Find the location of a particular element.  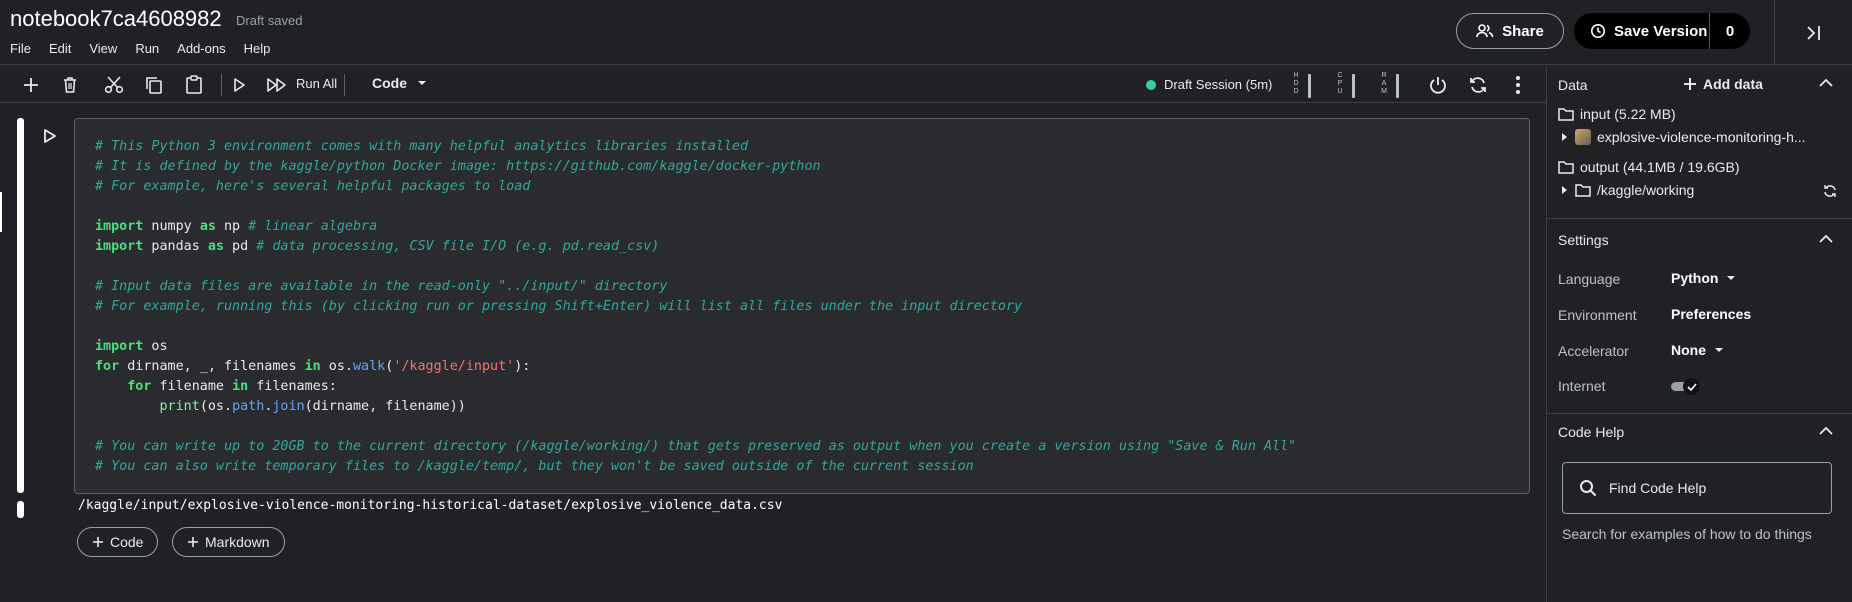

history-icon is located at coordinates (1598, 31).